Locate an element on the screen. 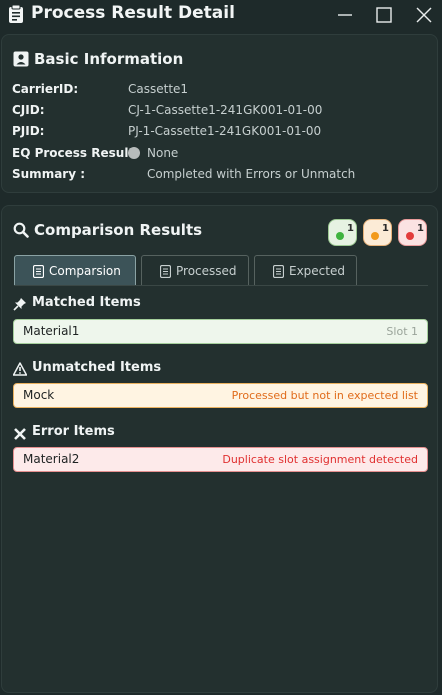 The width and height of the screenshot is (442, 695). pjid-label: PJID: is located at coordinates (28, 131).